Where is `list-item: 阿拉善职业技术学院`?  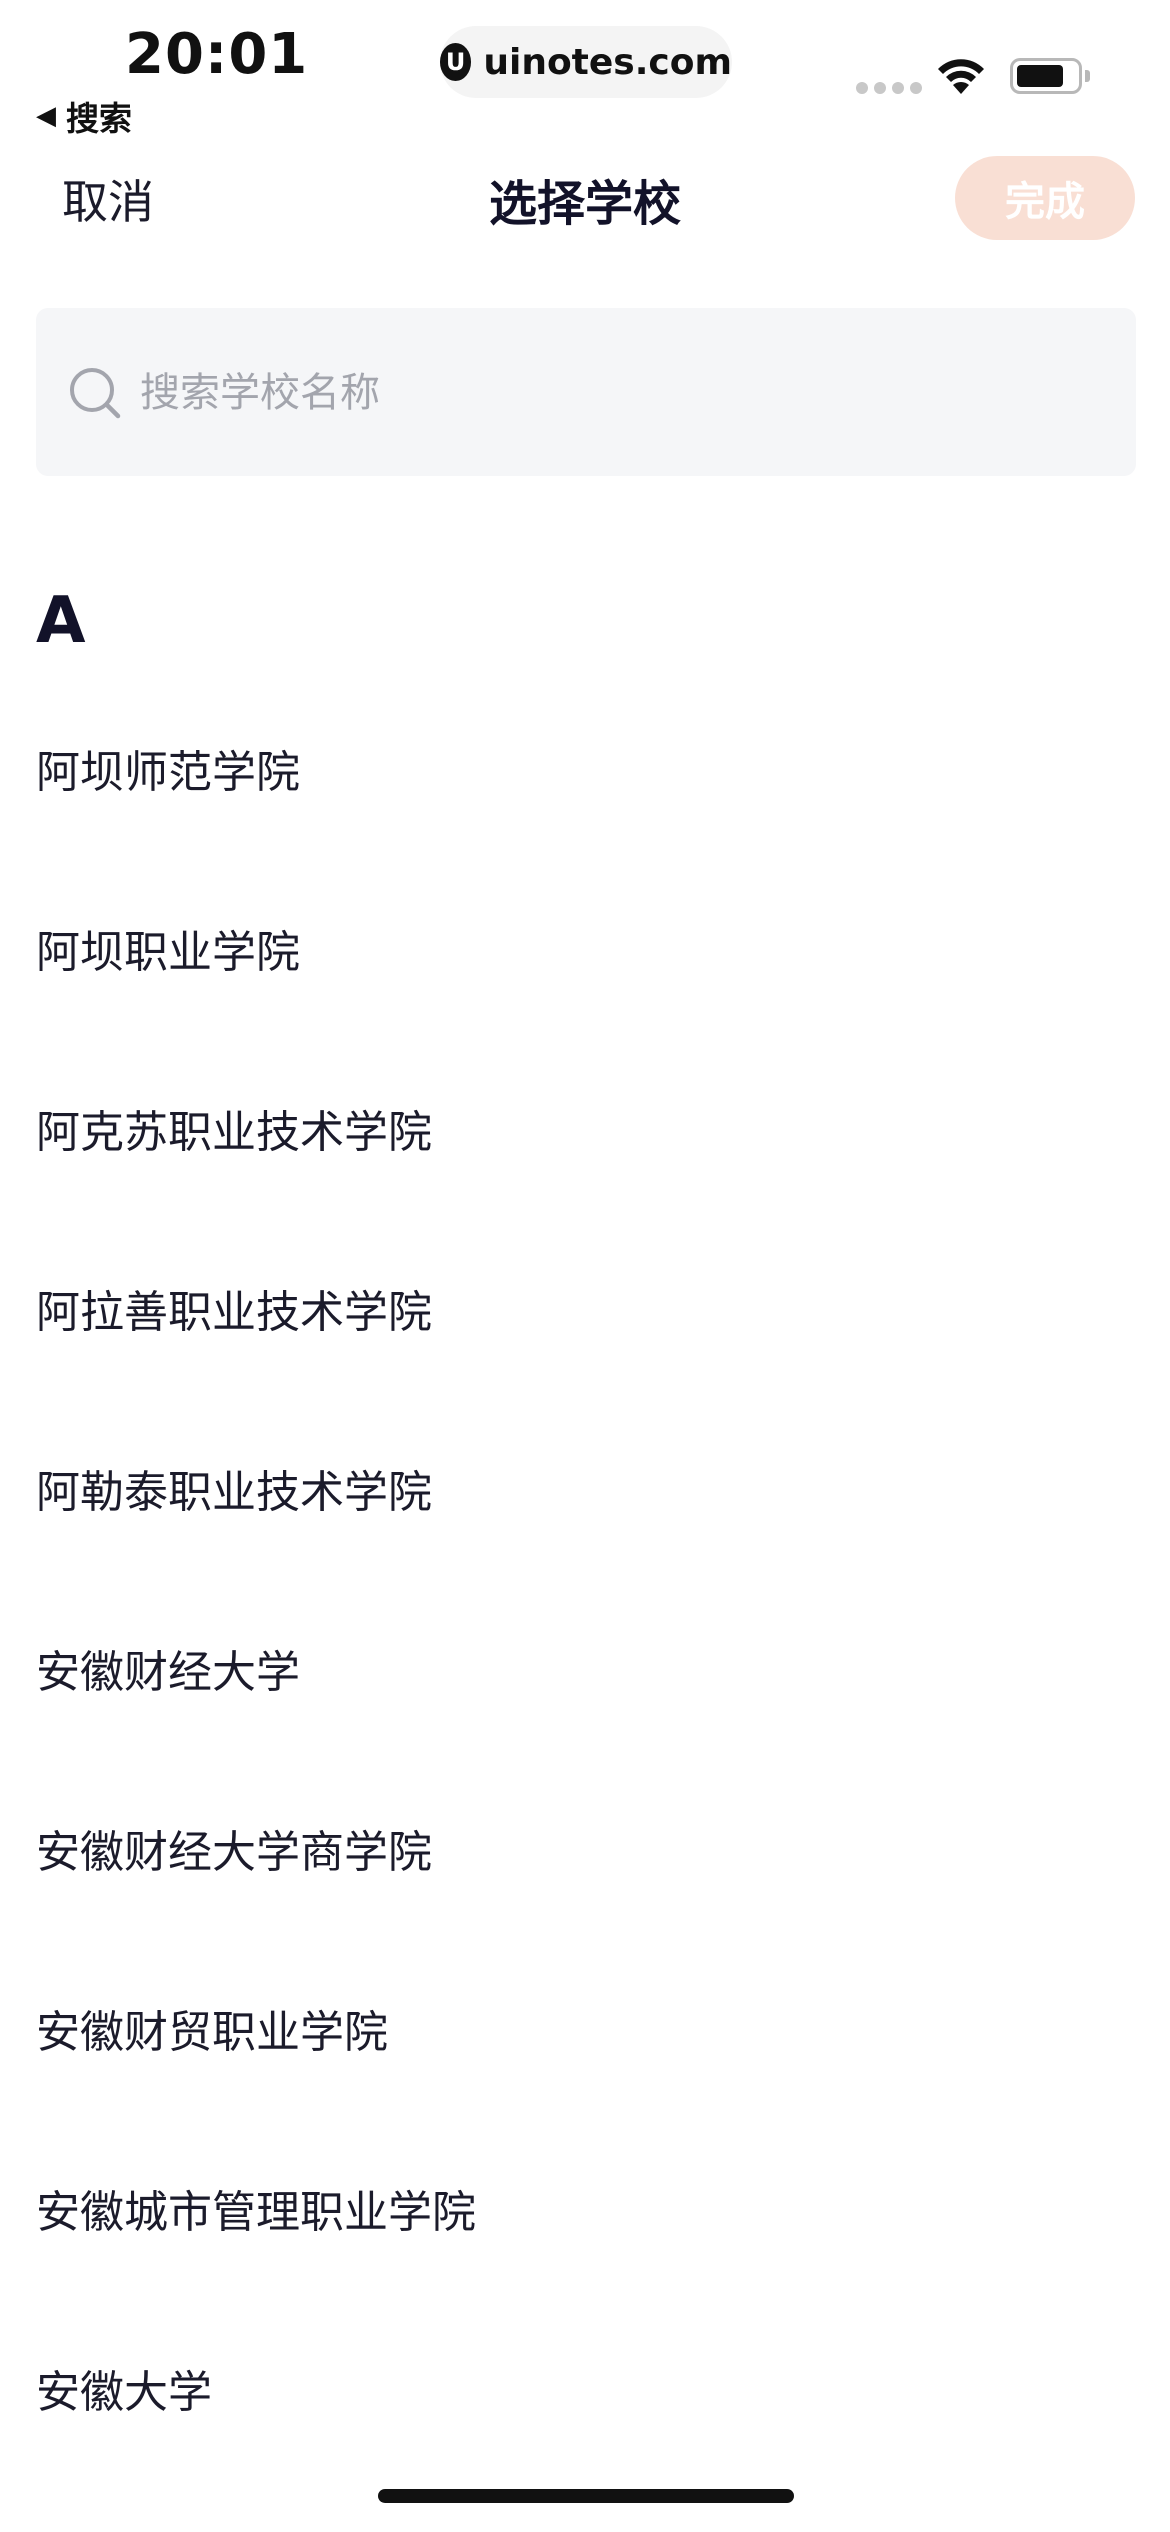
list-item: 阿拉善职业技术学院 is located at coordinates (586, 1308).